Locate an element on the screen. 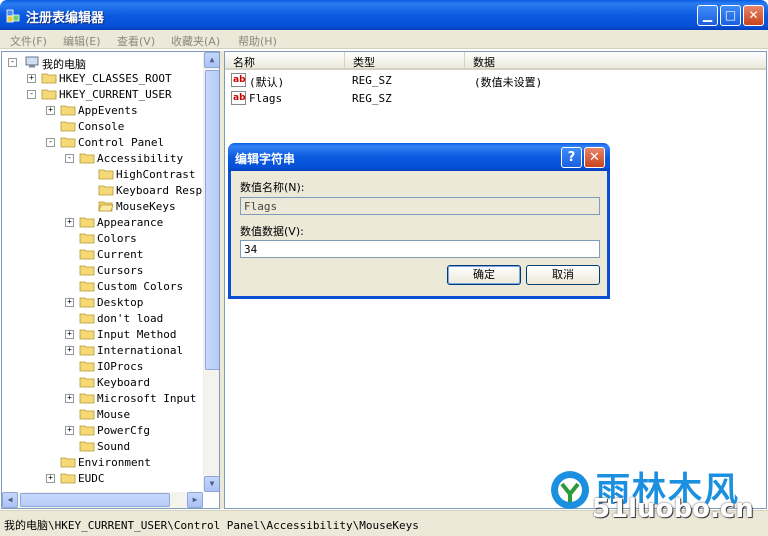 The image size is (768, 536). tree-item-label: Cursors is located at coordinates (120, 270).